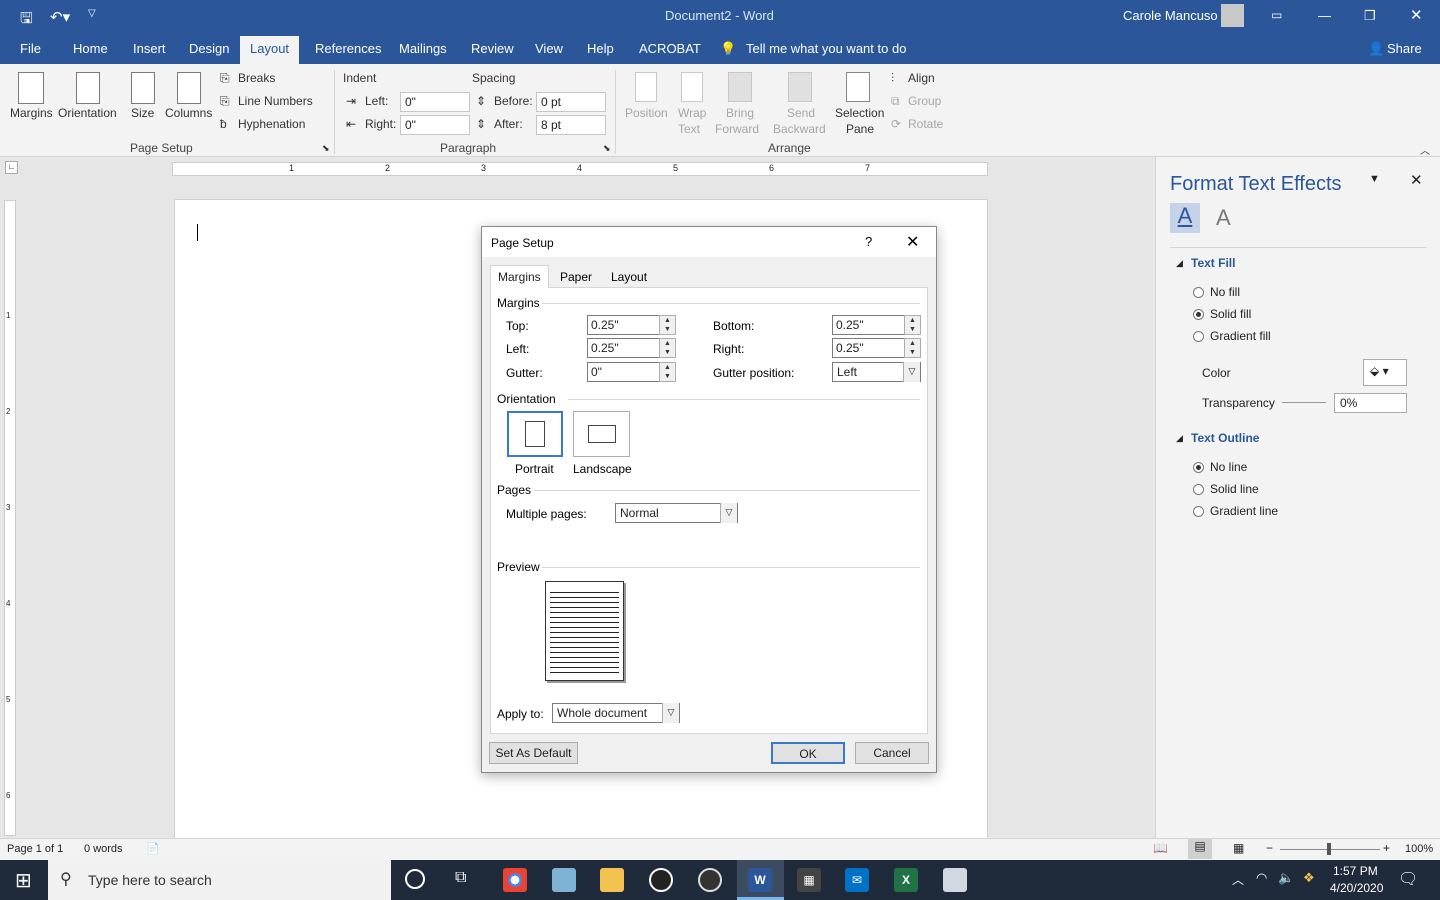 The height and width of the screenshot is (900, 1440). I want to click on right-margin-input: 0.25", so click(868, 348).